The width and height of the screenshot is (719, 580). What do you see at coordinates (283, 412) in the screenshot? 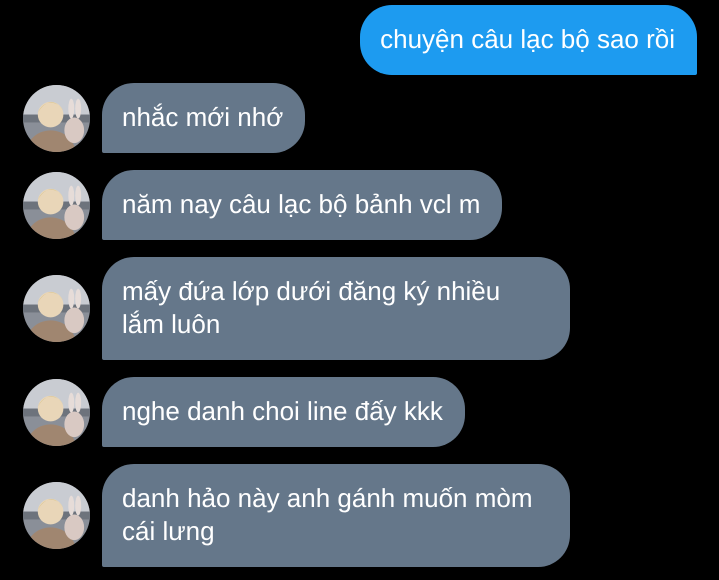
I see `message-bubble: nghe danh choi line đấy kkk` at bounding box center [283, 412].